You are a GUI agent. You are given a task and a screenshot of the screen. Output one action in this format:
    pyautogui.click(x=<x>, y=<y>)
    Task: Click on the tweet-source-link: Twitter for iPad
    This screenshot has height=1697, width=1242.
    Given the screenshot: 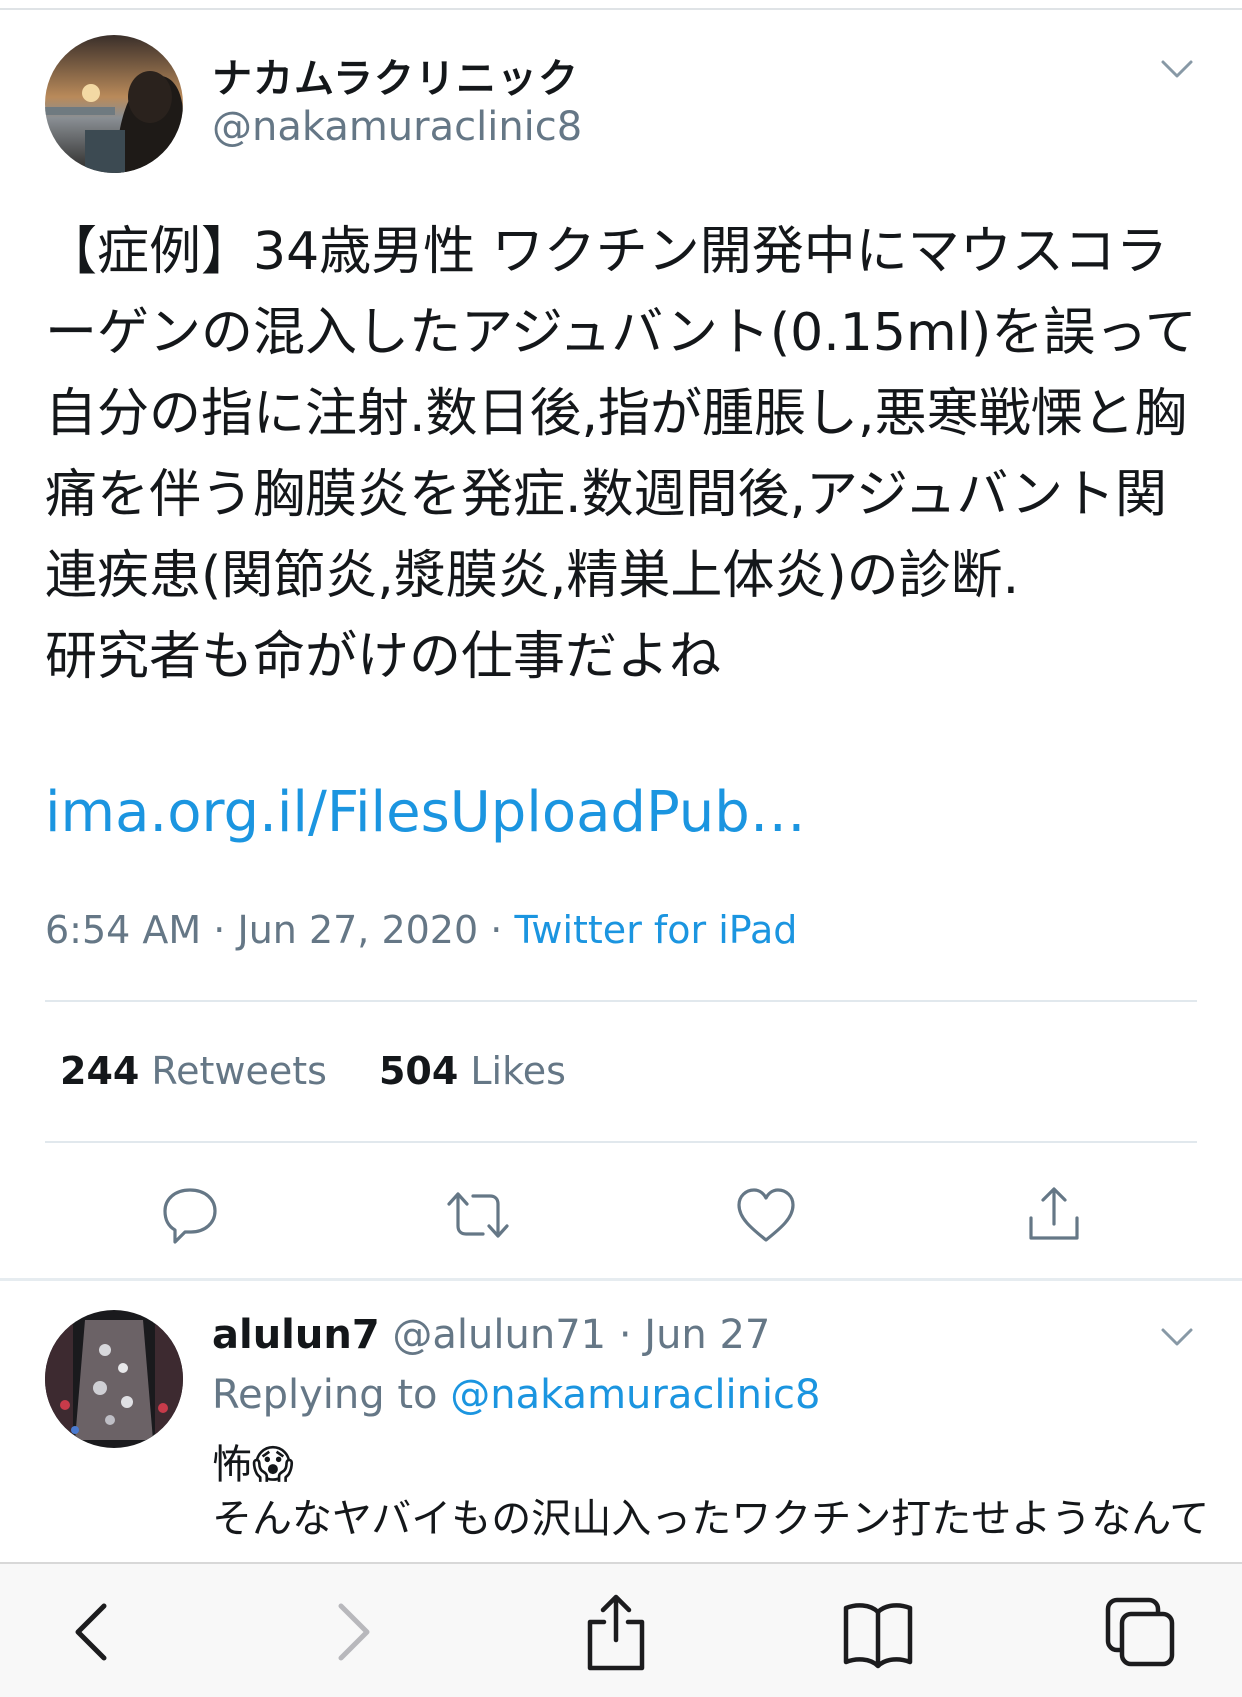 What is the action you would take?
    pyautogui.click(x=655, y=930)
    